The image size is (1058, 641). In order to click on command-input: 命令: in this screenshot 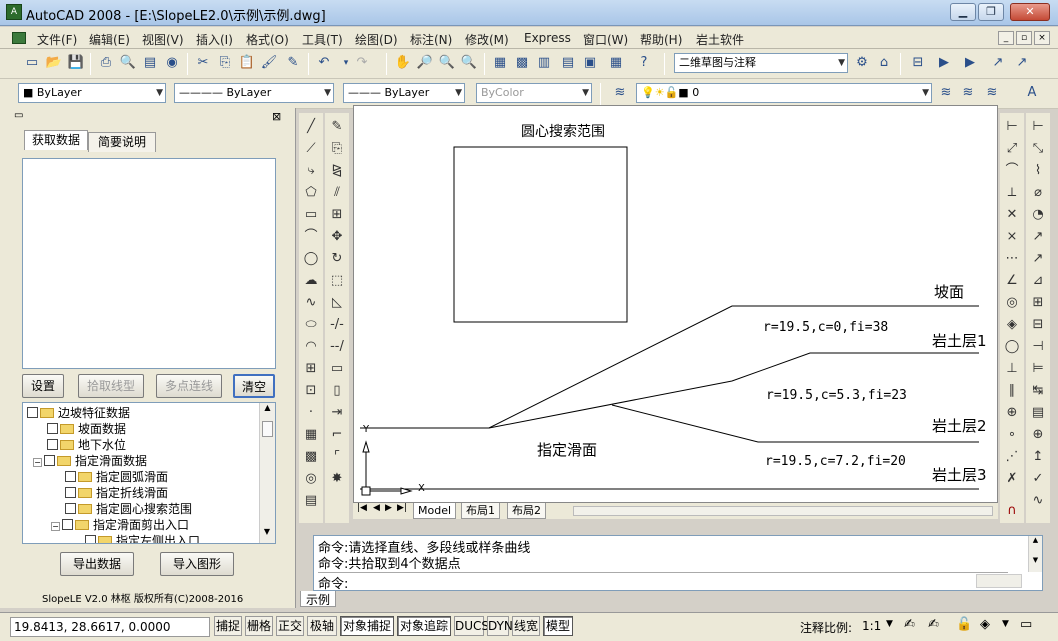, I will do `click(663, 582)`.